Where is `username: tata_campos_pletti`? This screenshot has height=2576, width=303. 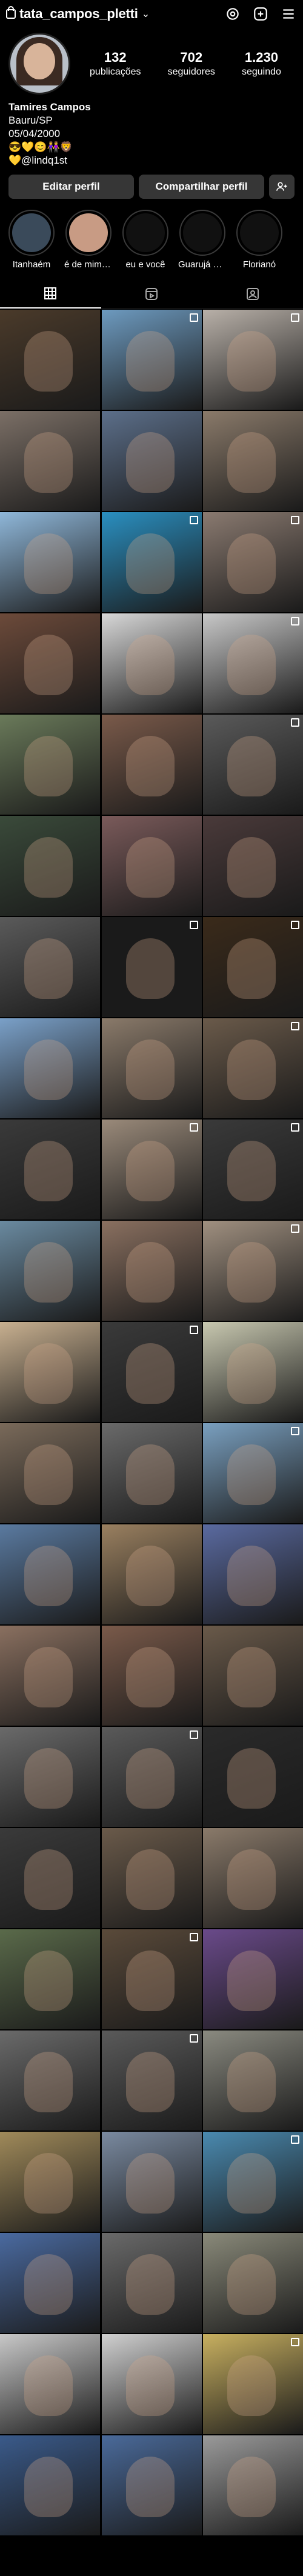
username: tata_campos_pletti is located at coordinates (78, 14).